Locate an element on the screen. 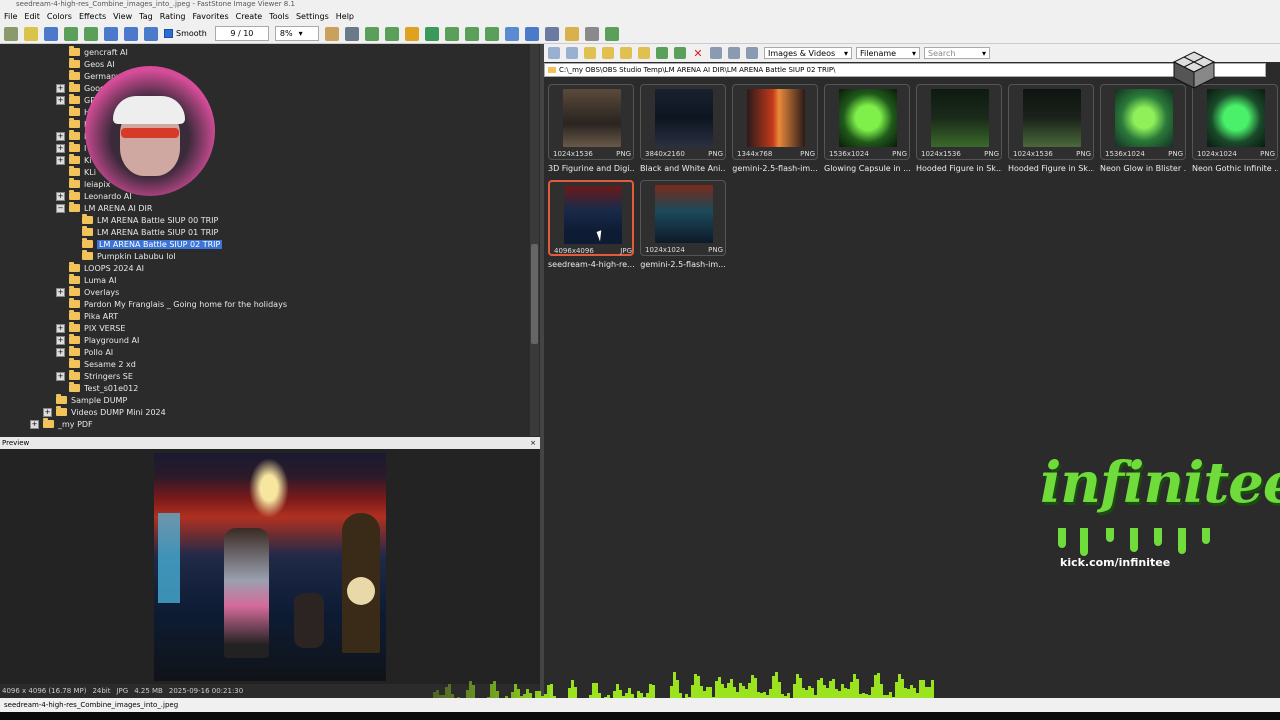 The image size is (1280, 720). sort-select: Filename ▾ is located at coordinates (888, 53).